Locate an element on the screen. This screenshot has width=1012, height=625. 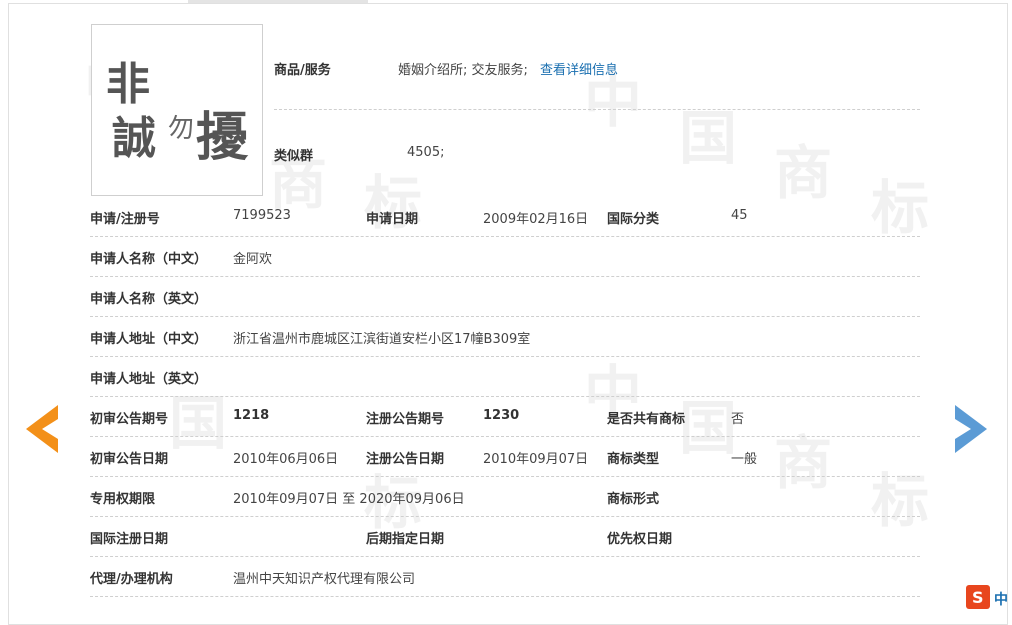
right-arrow-icon is located at coordinates (971, 429).